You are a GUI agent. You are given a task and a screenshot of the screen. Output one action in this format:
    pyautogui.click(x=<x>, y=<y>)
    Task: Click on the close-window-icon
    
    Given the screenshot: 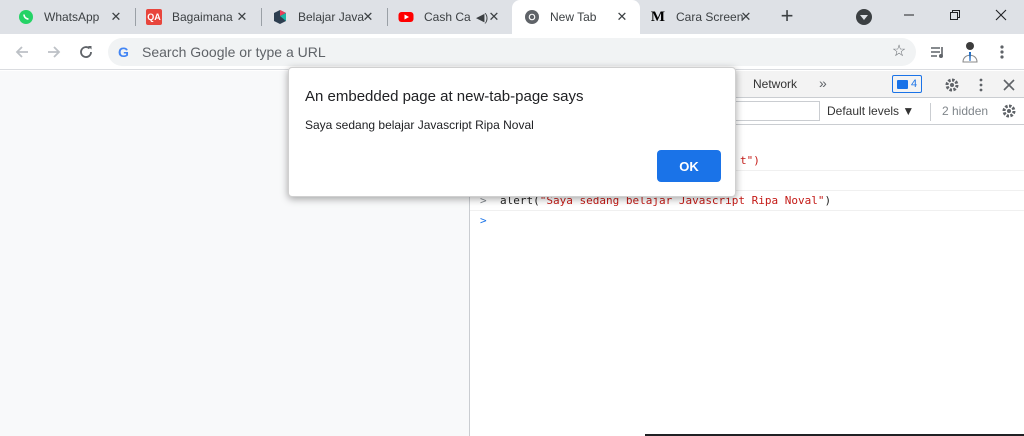 What is the action you would take?
    pyautogui.click(x=1001, y=15)
    